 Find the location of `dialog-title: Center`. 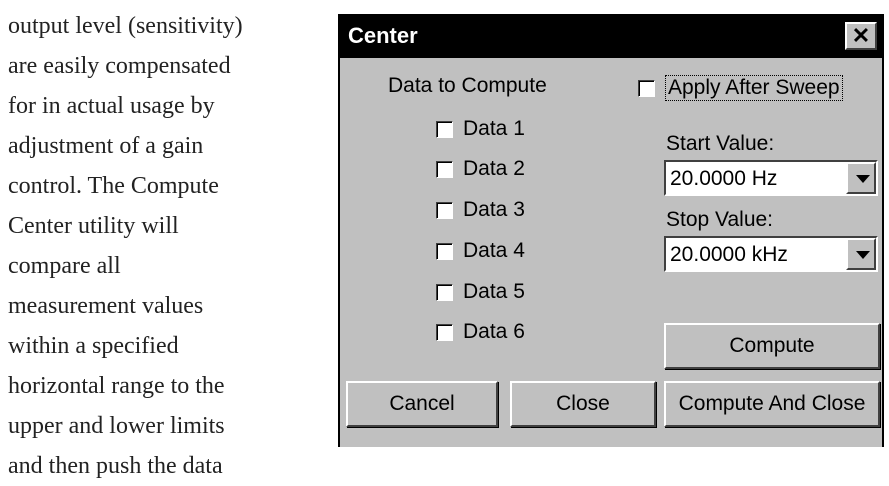

dialog-title: Center is located at coordinates (383, 35).